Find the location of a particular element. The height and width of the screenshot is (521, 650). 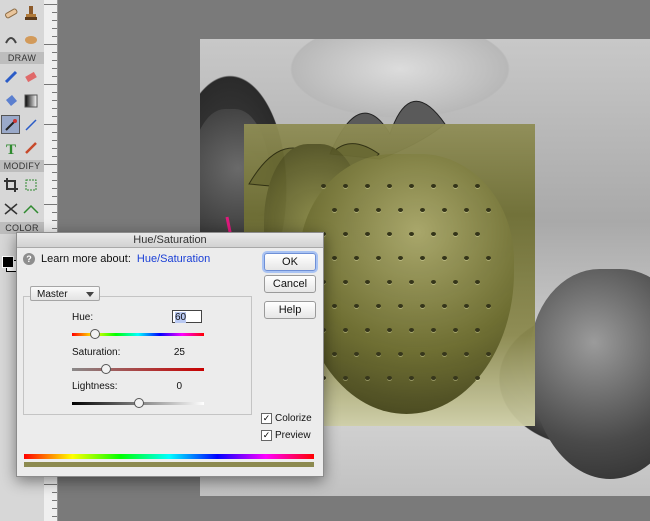

line-icon is located at coordinates (31, 125).